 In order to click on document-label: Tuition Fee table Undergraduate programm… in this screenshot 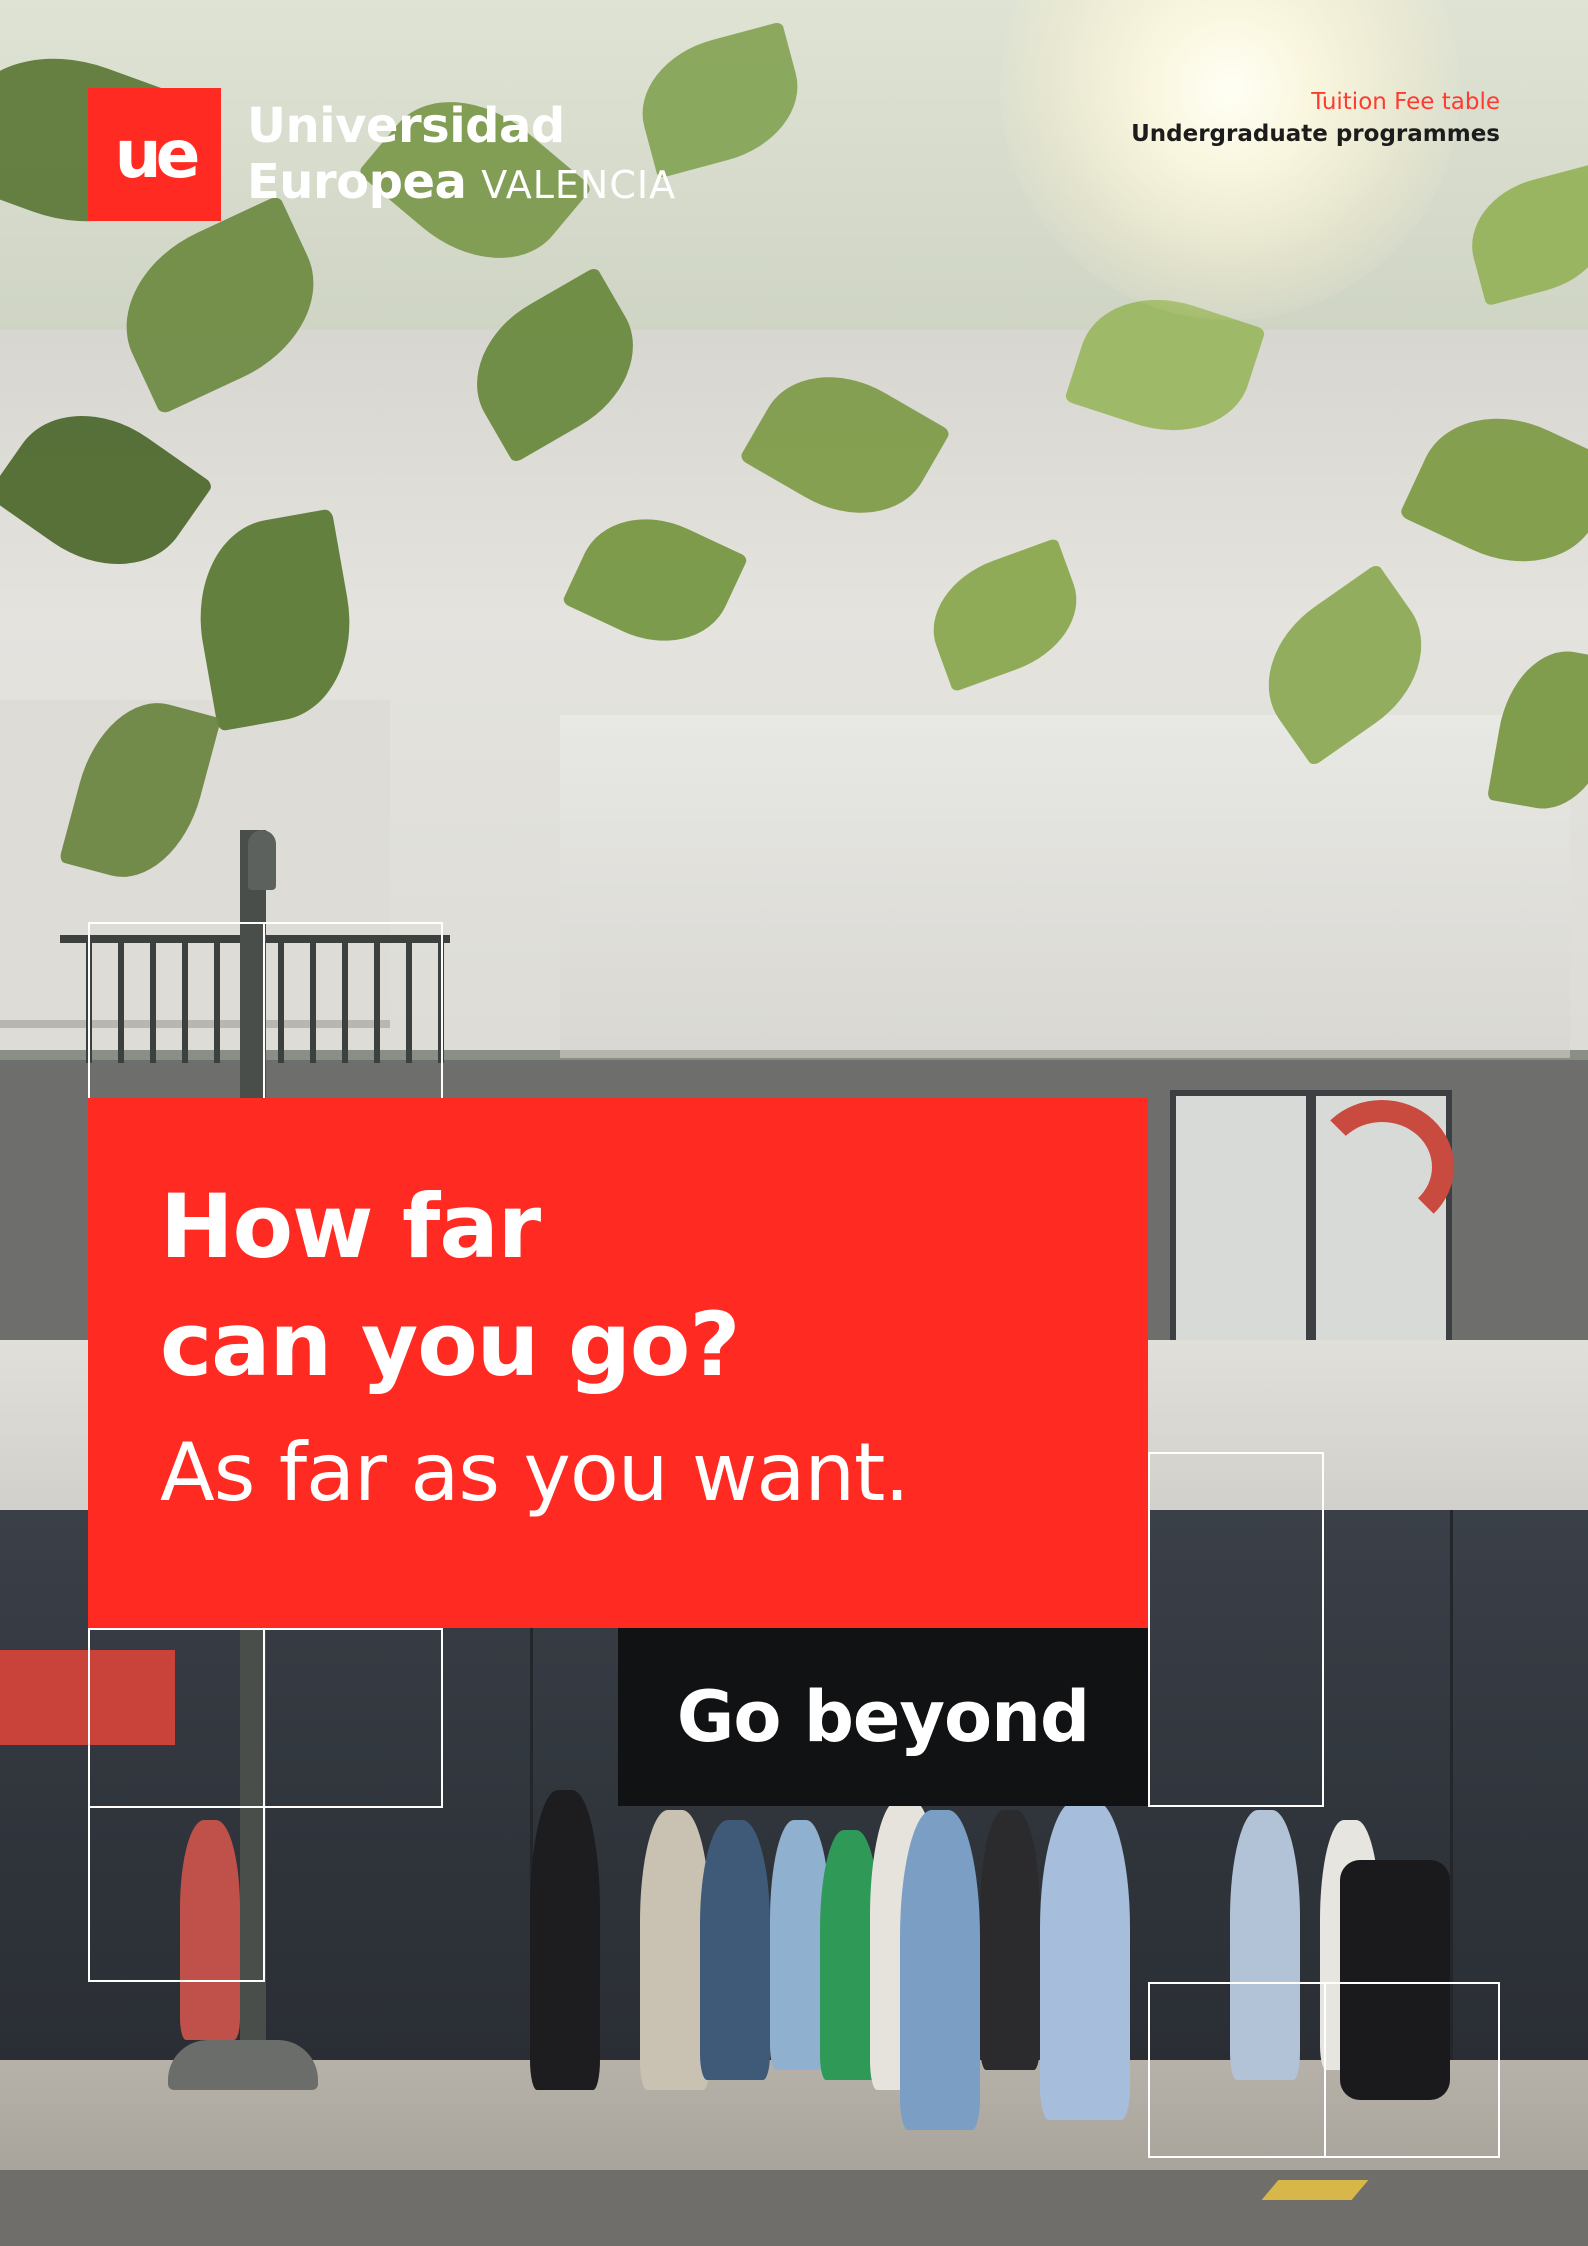, I will do `click(1315, 118)`.